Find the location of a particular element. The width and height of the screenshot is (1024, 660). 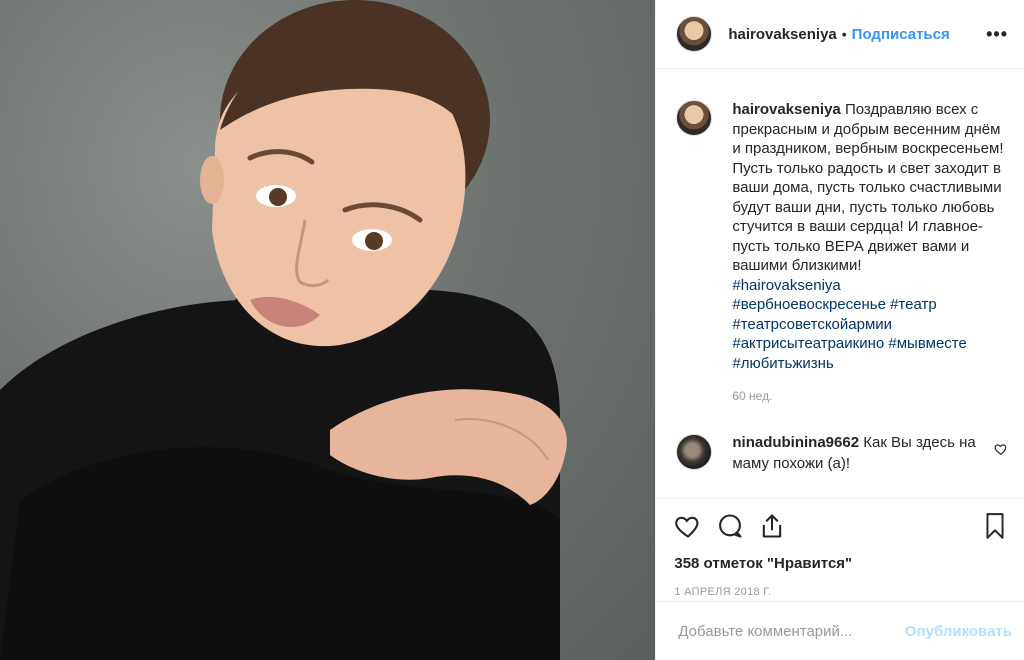

caption-username: hairovakseniya is located at coordinates (786, 109).